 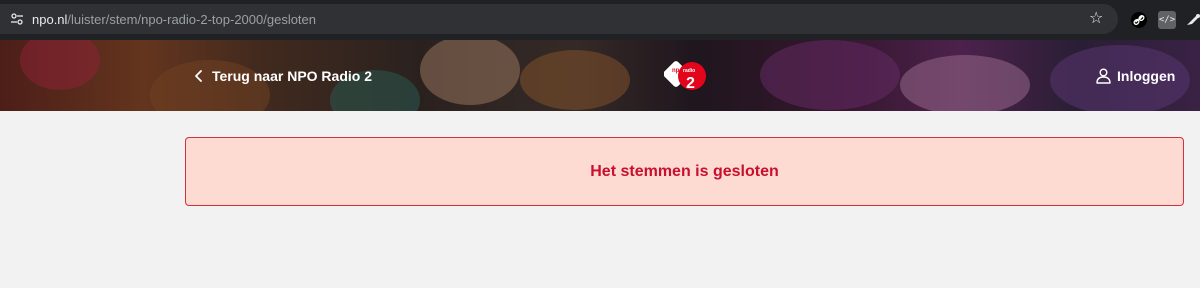 I want to click on logo-radio-text: radio, so click(x=689, y=71).